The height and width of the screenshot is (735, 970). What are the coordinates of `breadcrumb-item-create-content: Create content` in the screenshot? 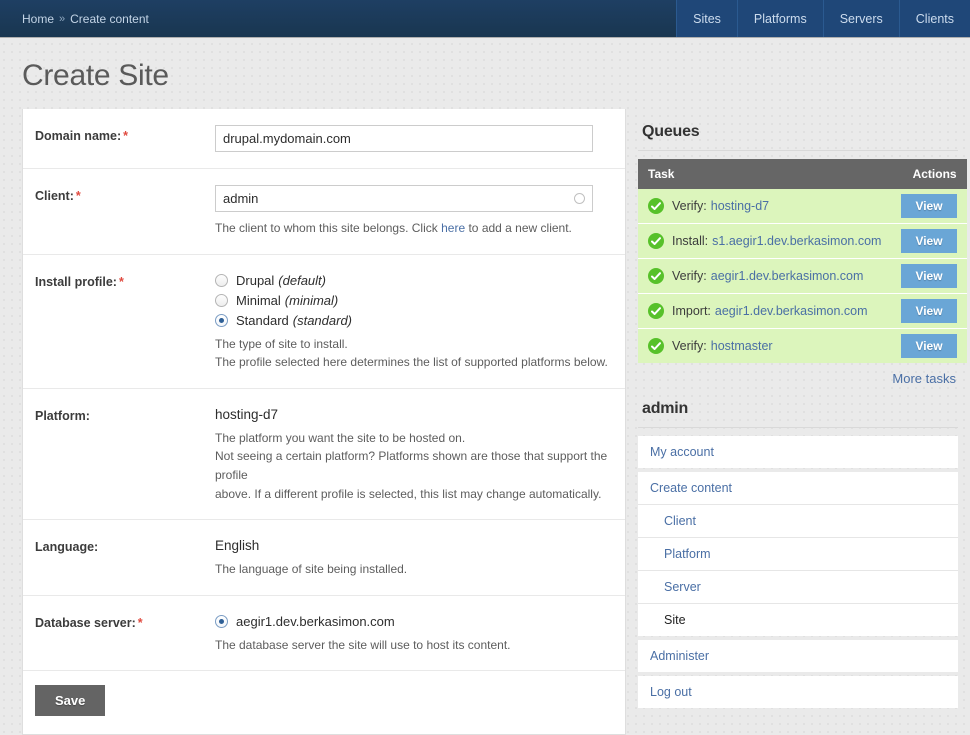 It's located at (109, 19).